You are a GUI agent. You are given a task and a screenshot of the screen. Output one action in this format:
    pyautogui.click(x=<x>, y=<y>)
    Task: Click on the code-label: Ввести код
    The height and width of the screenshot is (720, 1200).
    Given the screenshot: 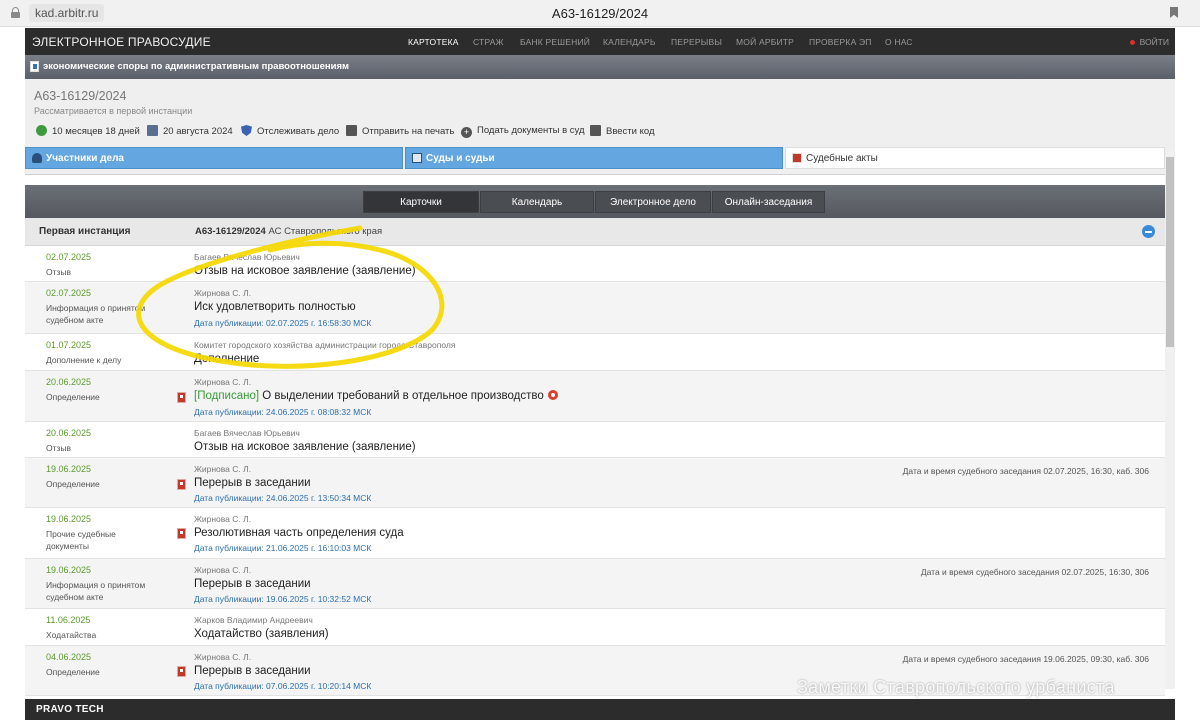 What is the action you would take?
    pyautogui.click(x=630, y=131)
    